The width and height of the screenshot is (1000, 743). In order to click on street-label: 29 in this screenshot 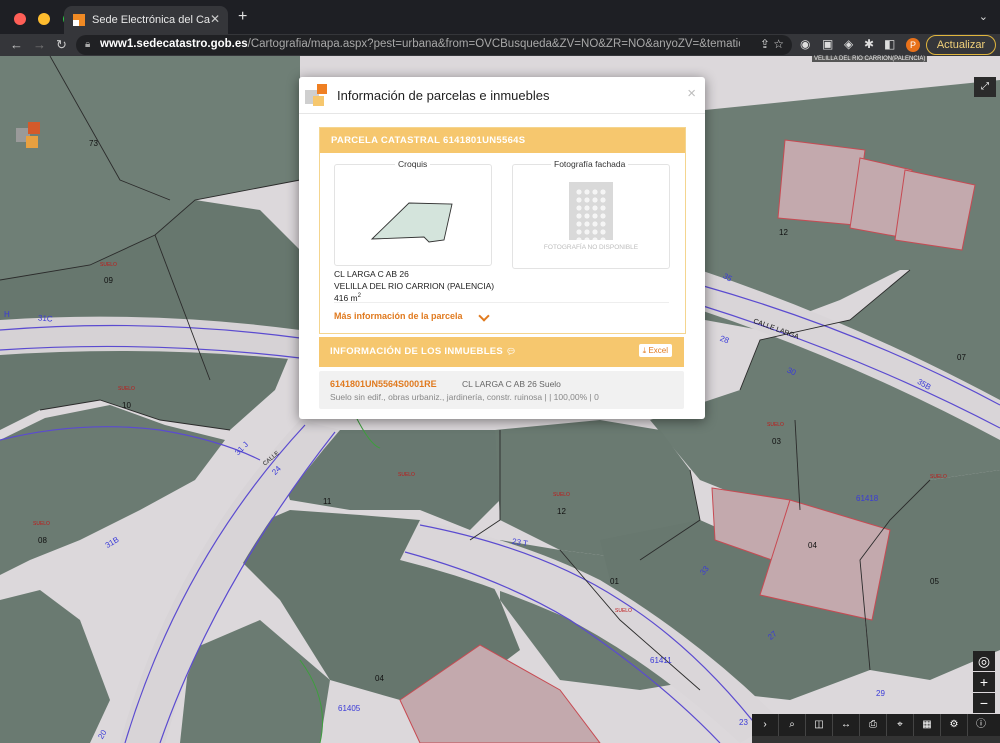, I will do `click(880, 693)`.